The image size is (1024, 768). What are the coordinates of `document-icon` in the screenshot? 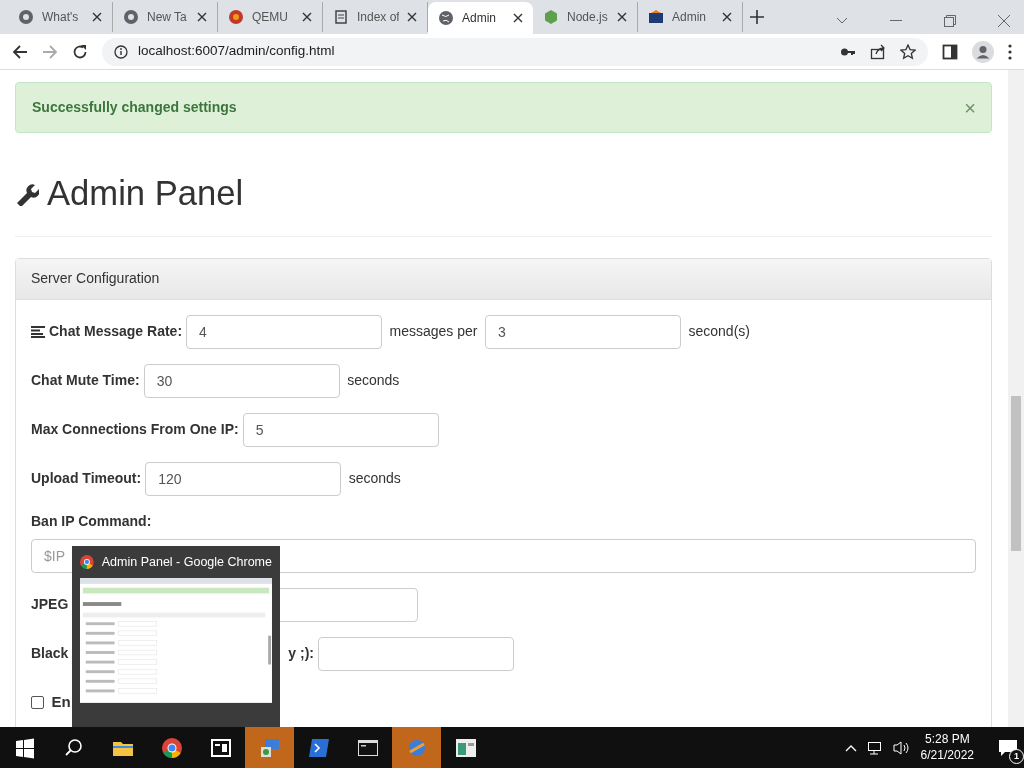 It's located at (341, 17).